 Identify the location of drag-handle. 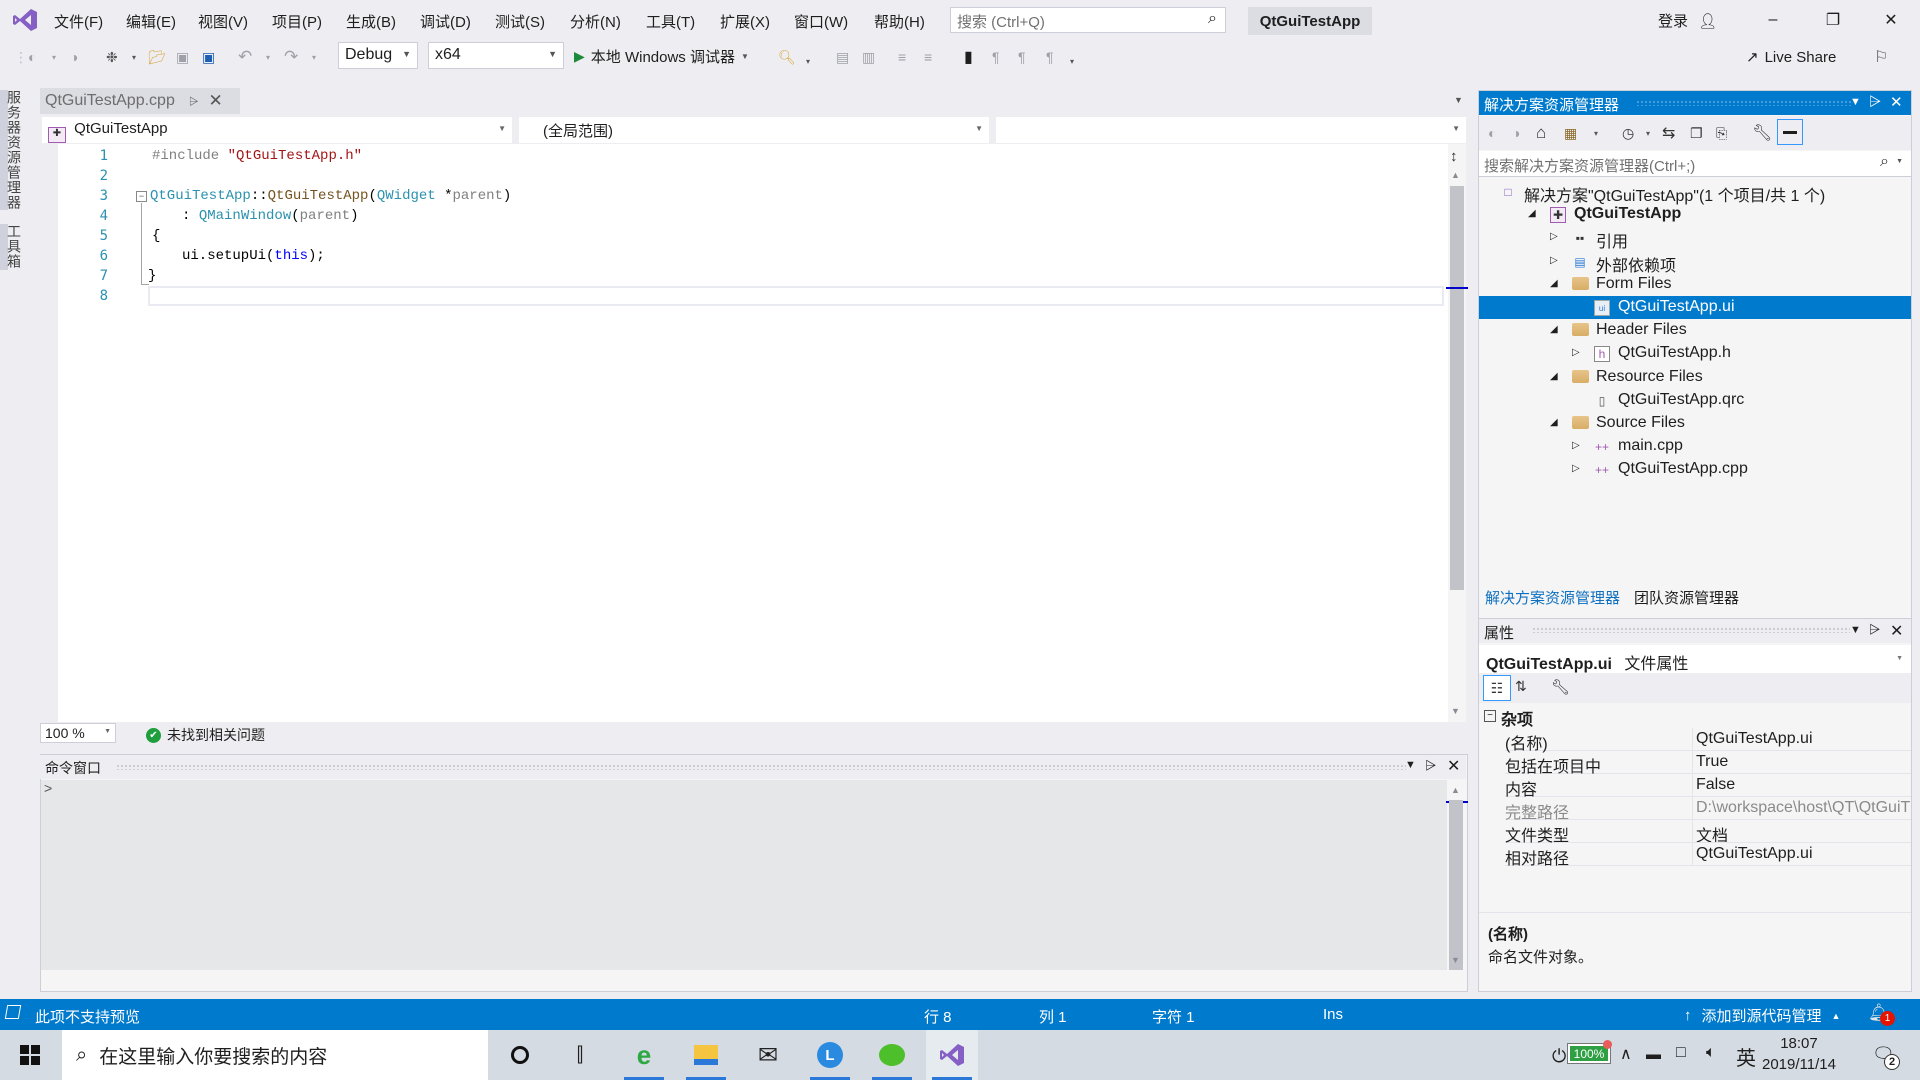
(1691, 630).